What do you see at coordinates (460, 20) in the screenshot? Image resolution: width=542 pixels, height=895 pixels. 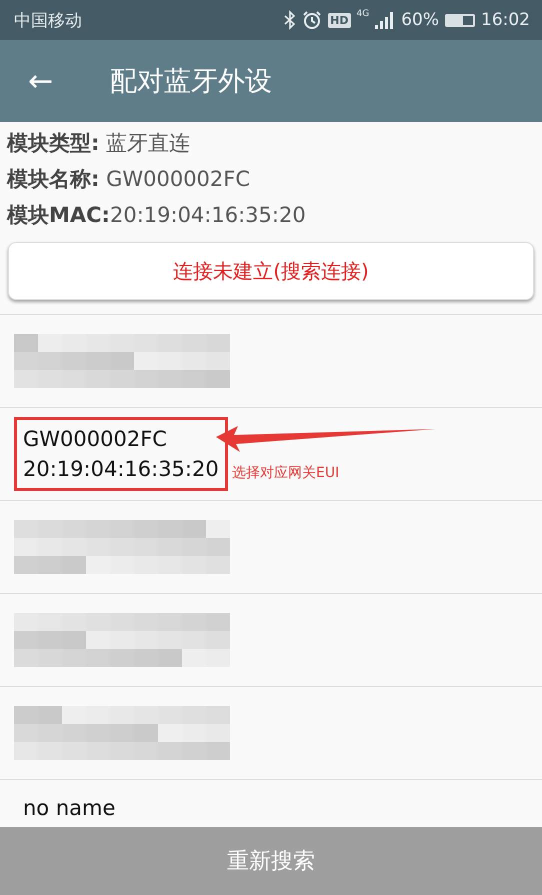 I see `battery-icon` at bounding box center [460, 20].